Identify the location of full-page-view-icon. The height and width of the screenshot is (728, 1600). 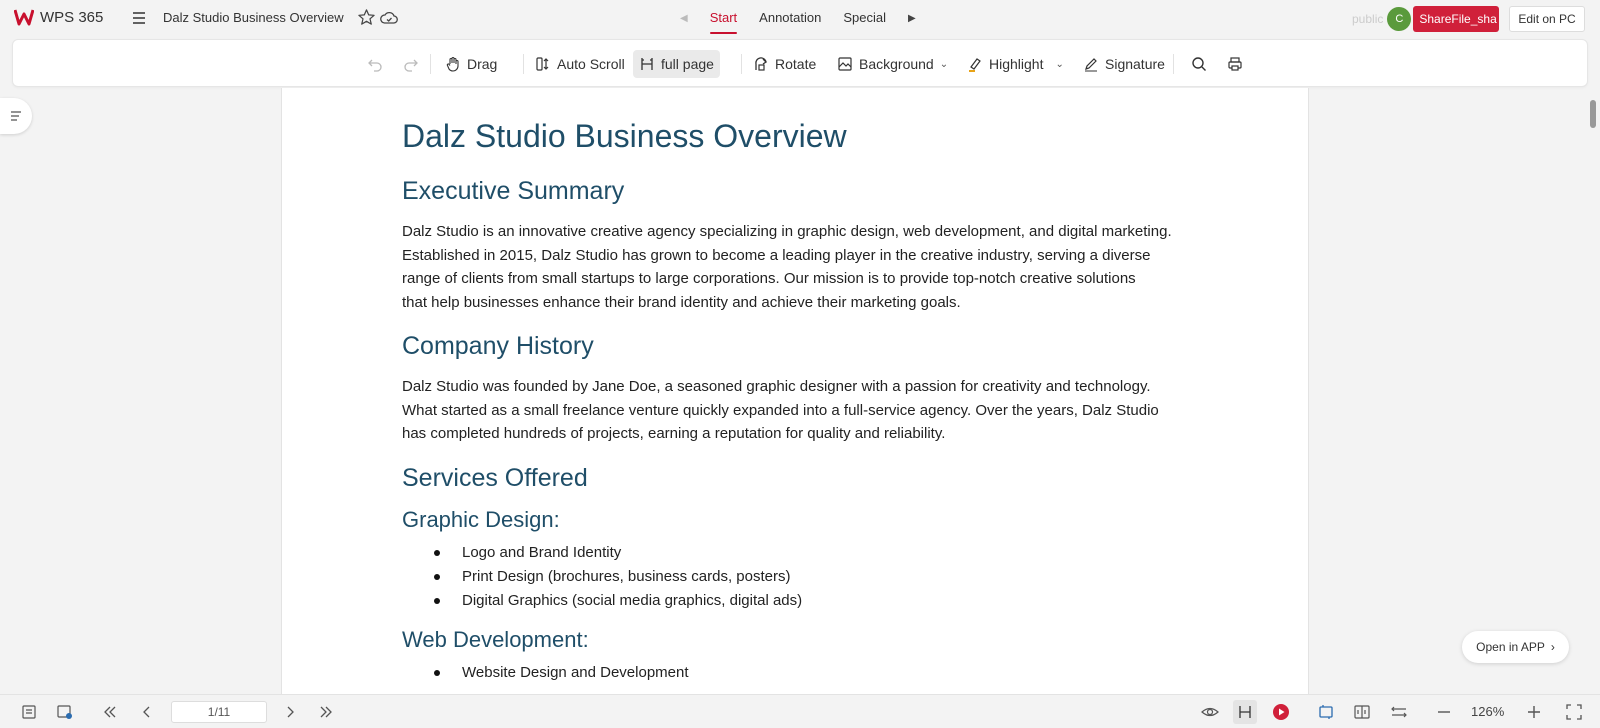
(1245, 712).